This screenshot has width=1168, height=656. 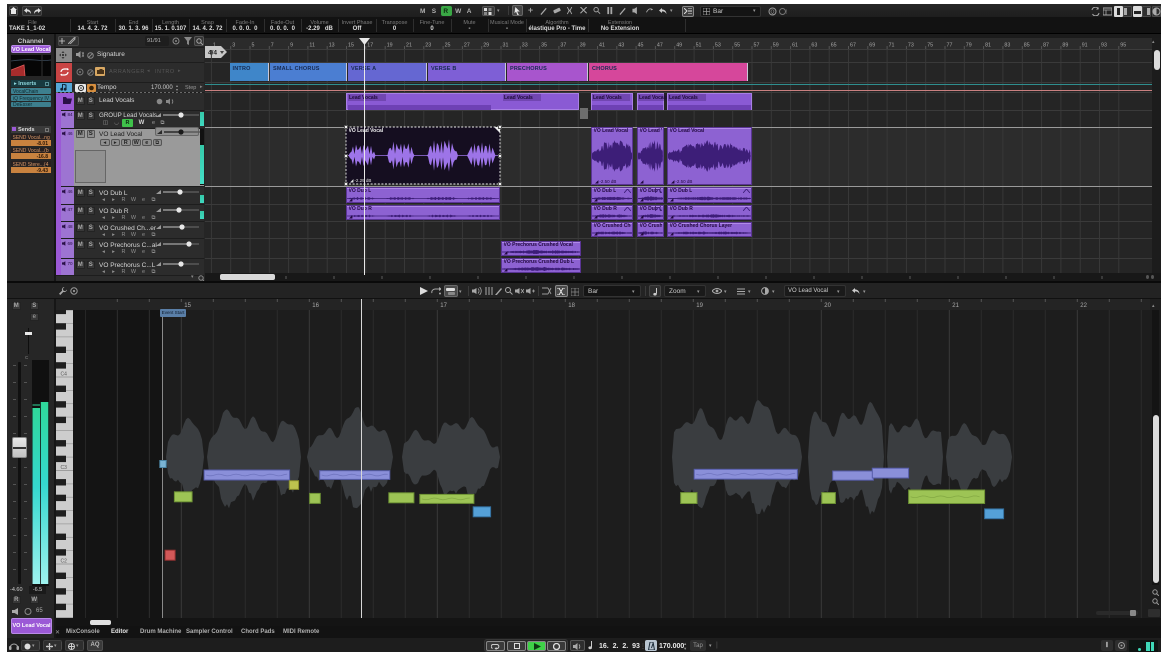 I want to click on svg-text: 29, so click(x=486, y=46).